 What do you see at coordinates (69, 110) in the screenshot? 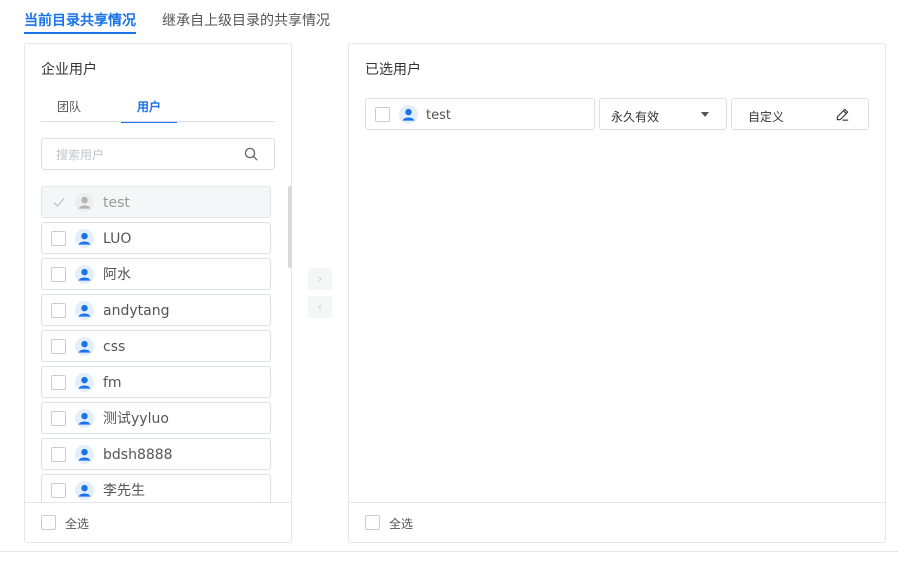
I see `tab-team: 团队` at bounding box center [69, 110].